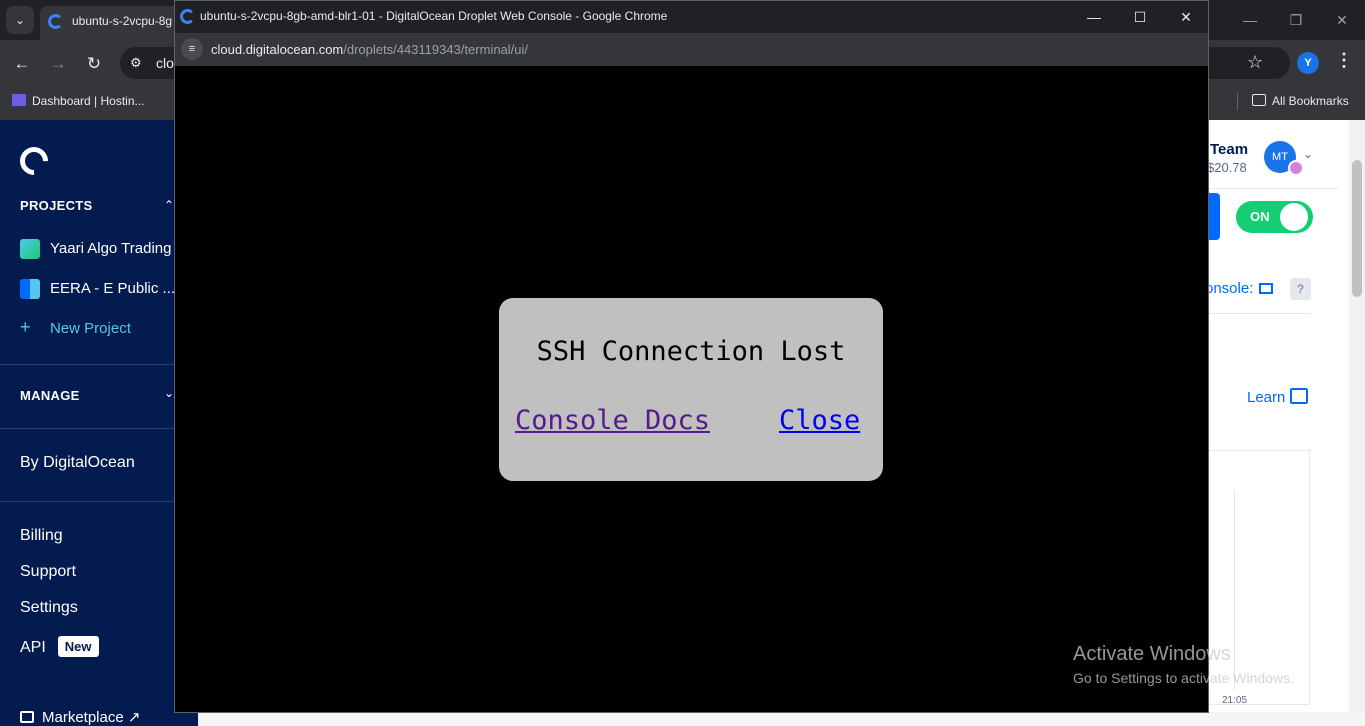 The width and height of the screenshot is (1365, 726). Describe the element at coordinates (277, 49) in the screenshot. I see `url-host: cloud.digitalocean.com` at that location.